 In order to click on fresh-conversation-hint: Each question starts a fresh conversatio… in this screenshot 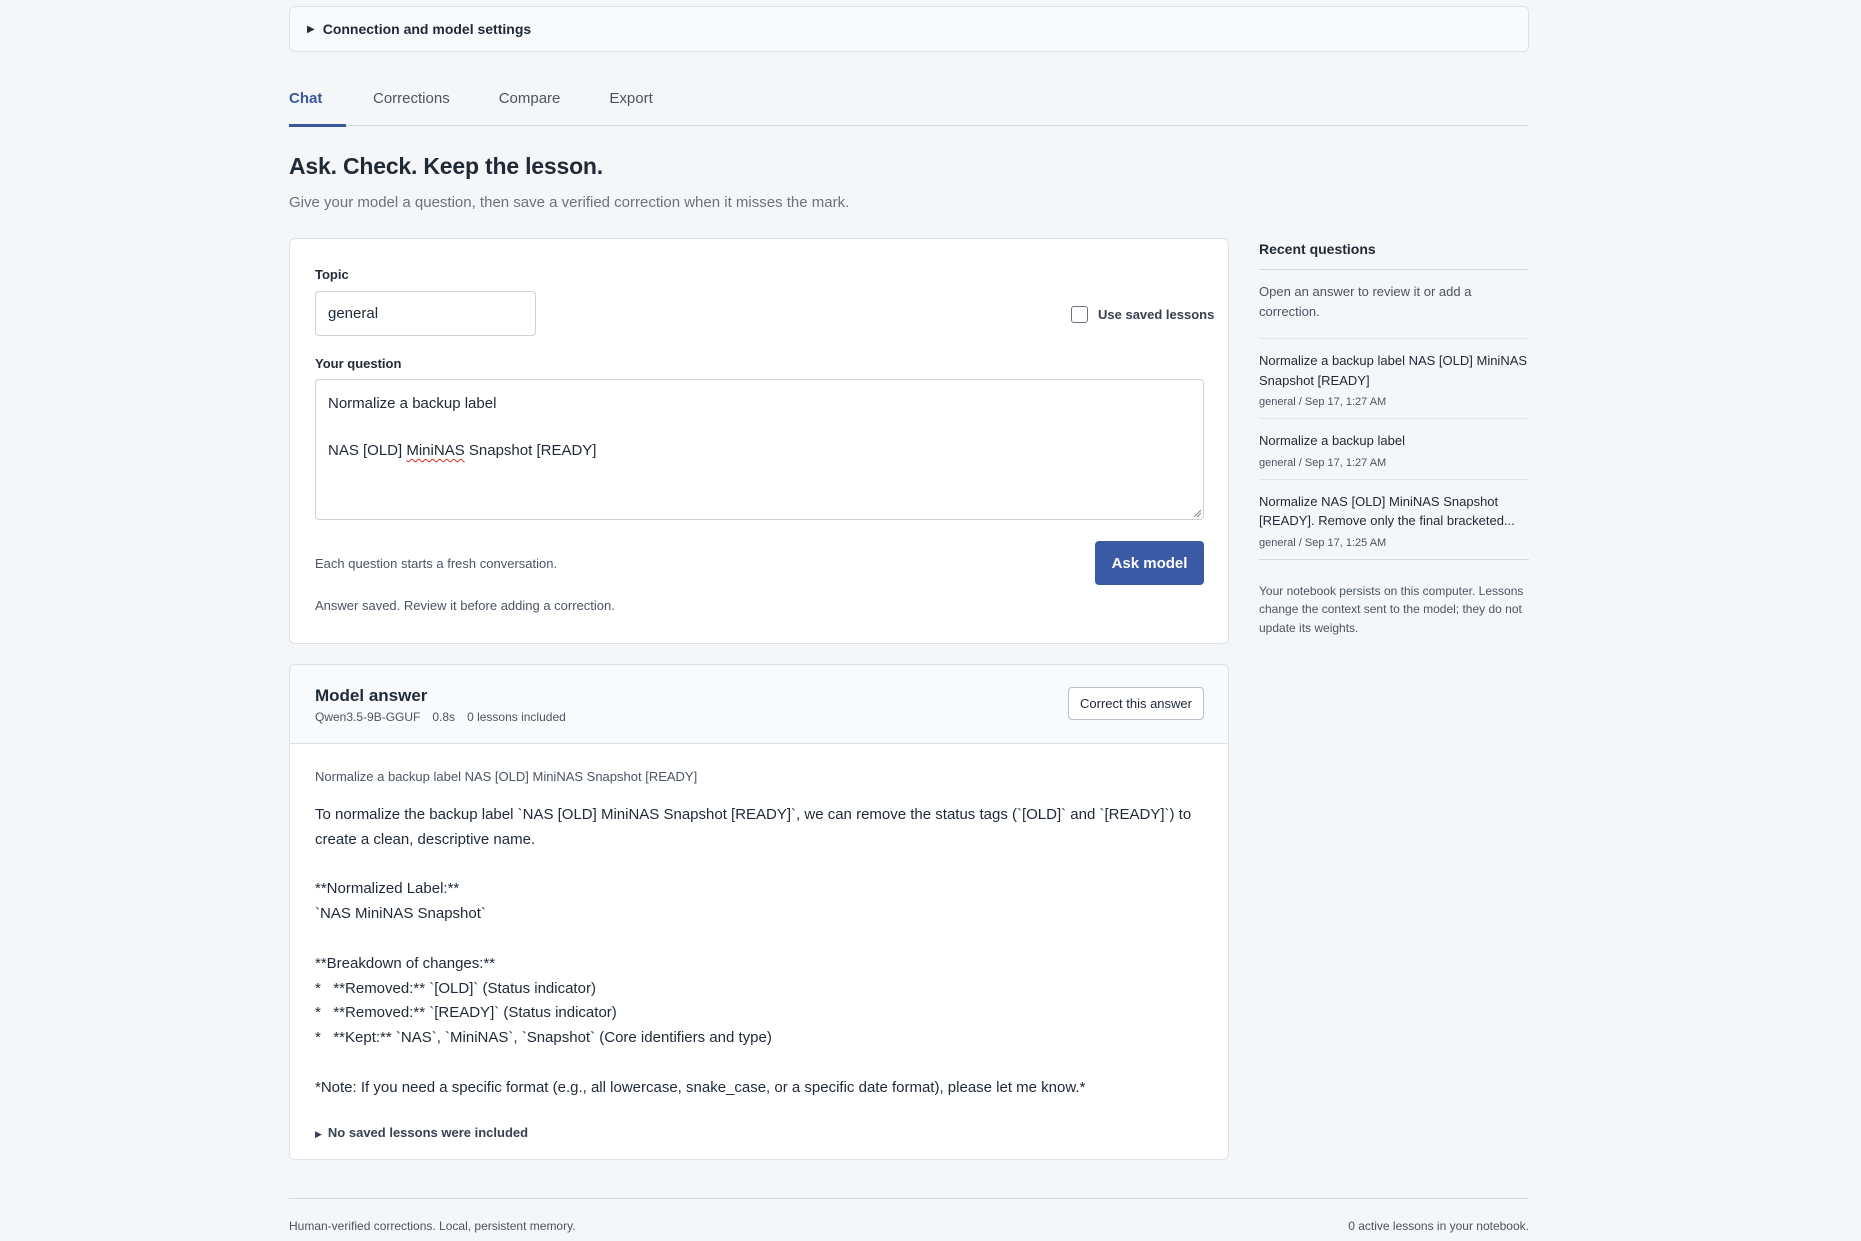, I will do `click(436, 563)`.